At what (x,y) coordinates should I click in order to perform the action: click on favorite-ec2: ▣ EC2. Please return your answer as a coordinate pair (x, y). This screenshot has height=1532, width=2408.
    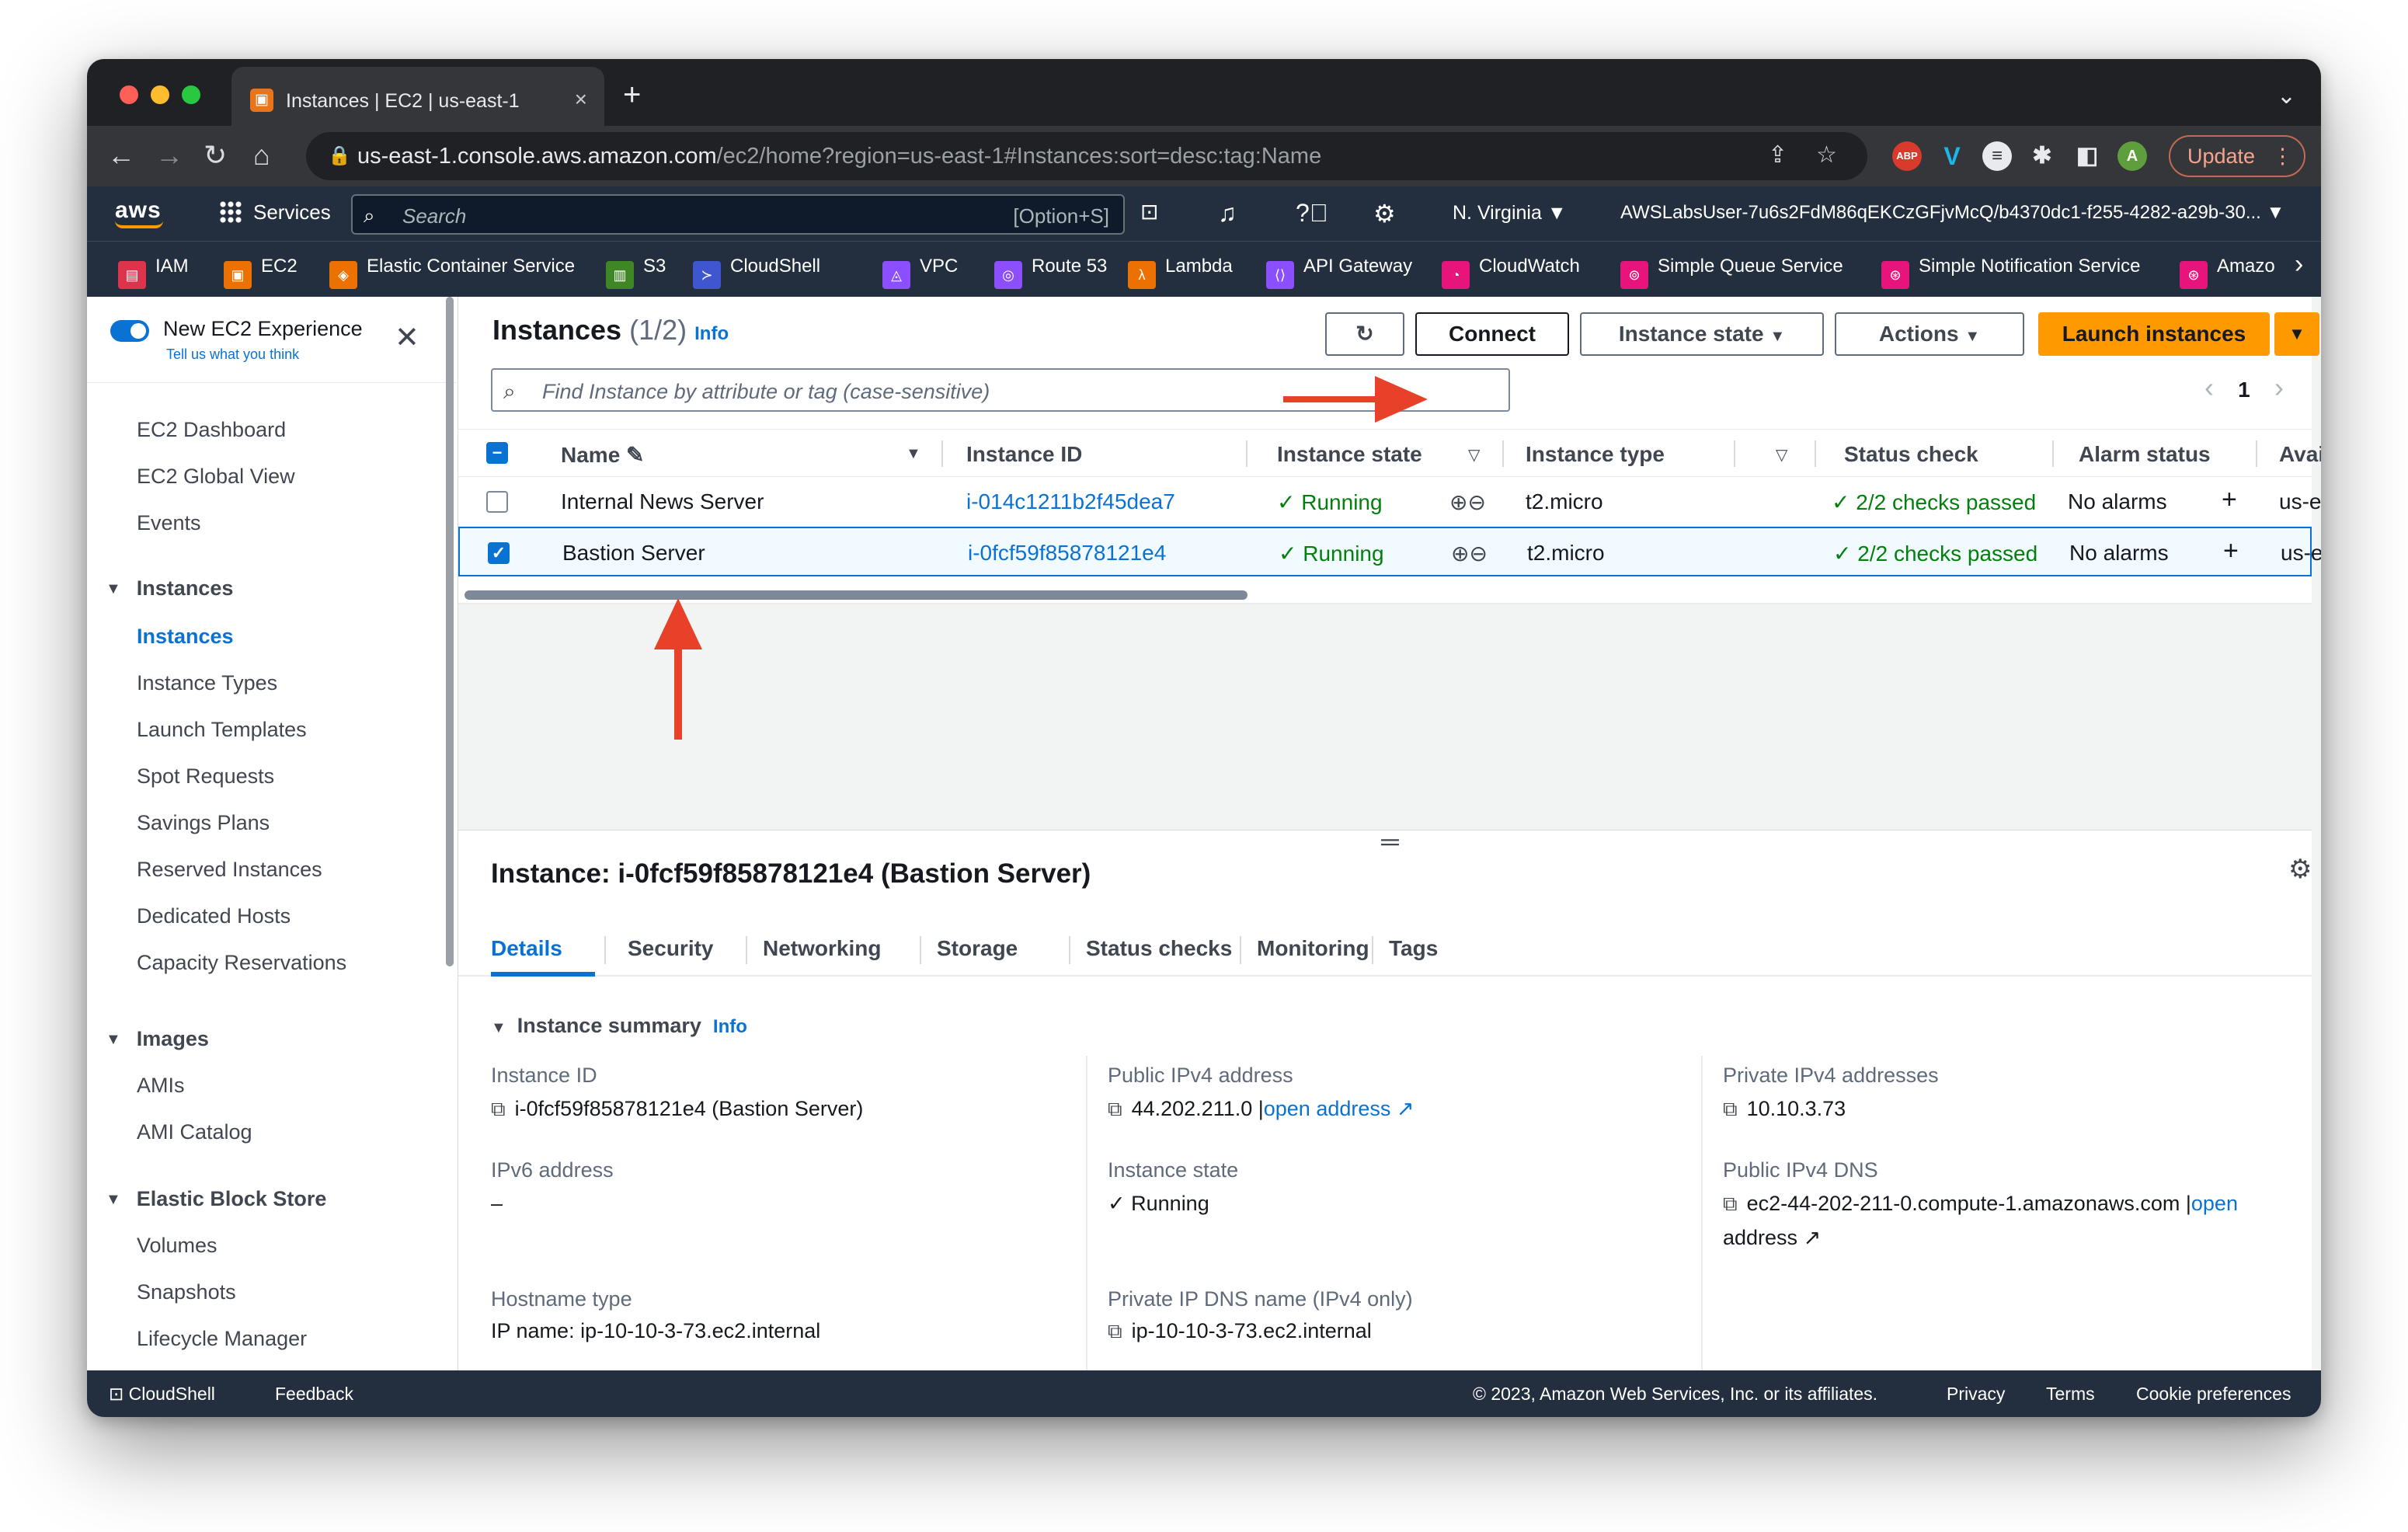
    Looking at the image, I should click on (261, 273).